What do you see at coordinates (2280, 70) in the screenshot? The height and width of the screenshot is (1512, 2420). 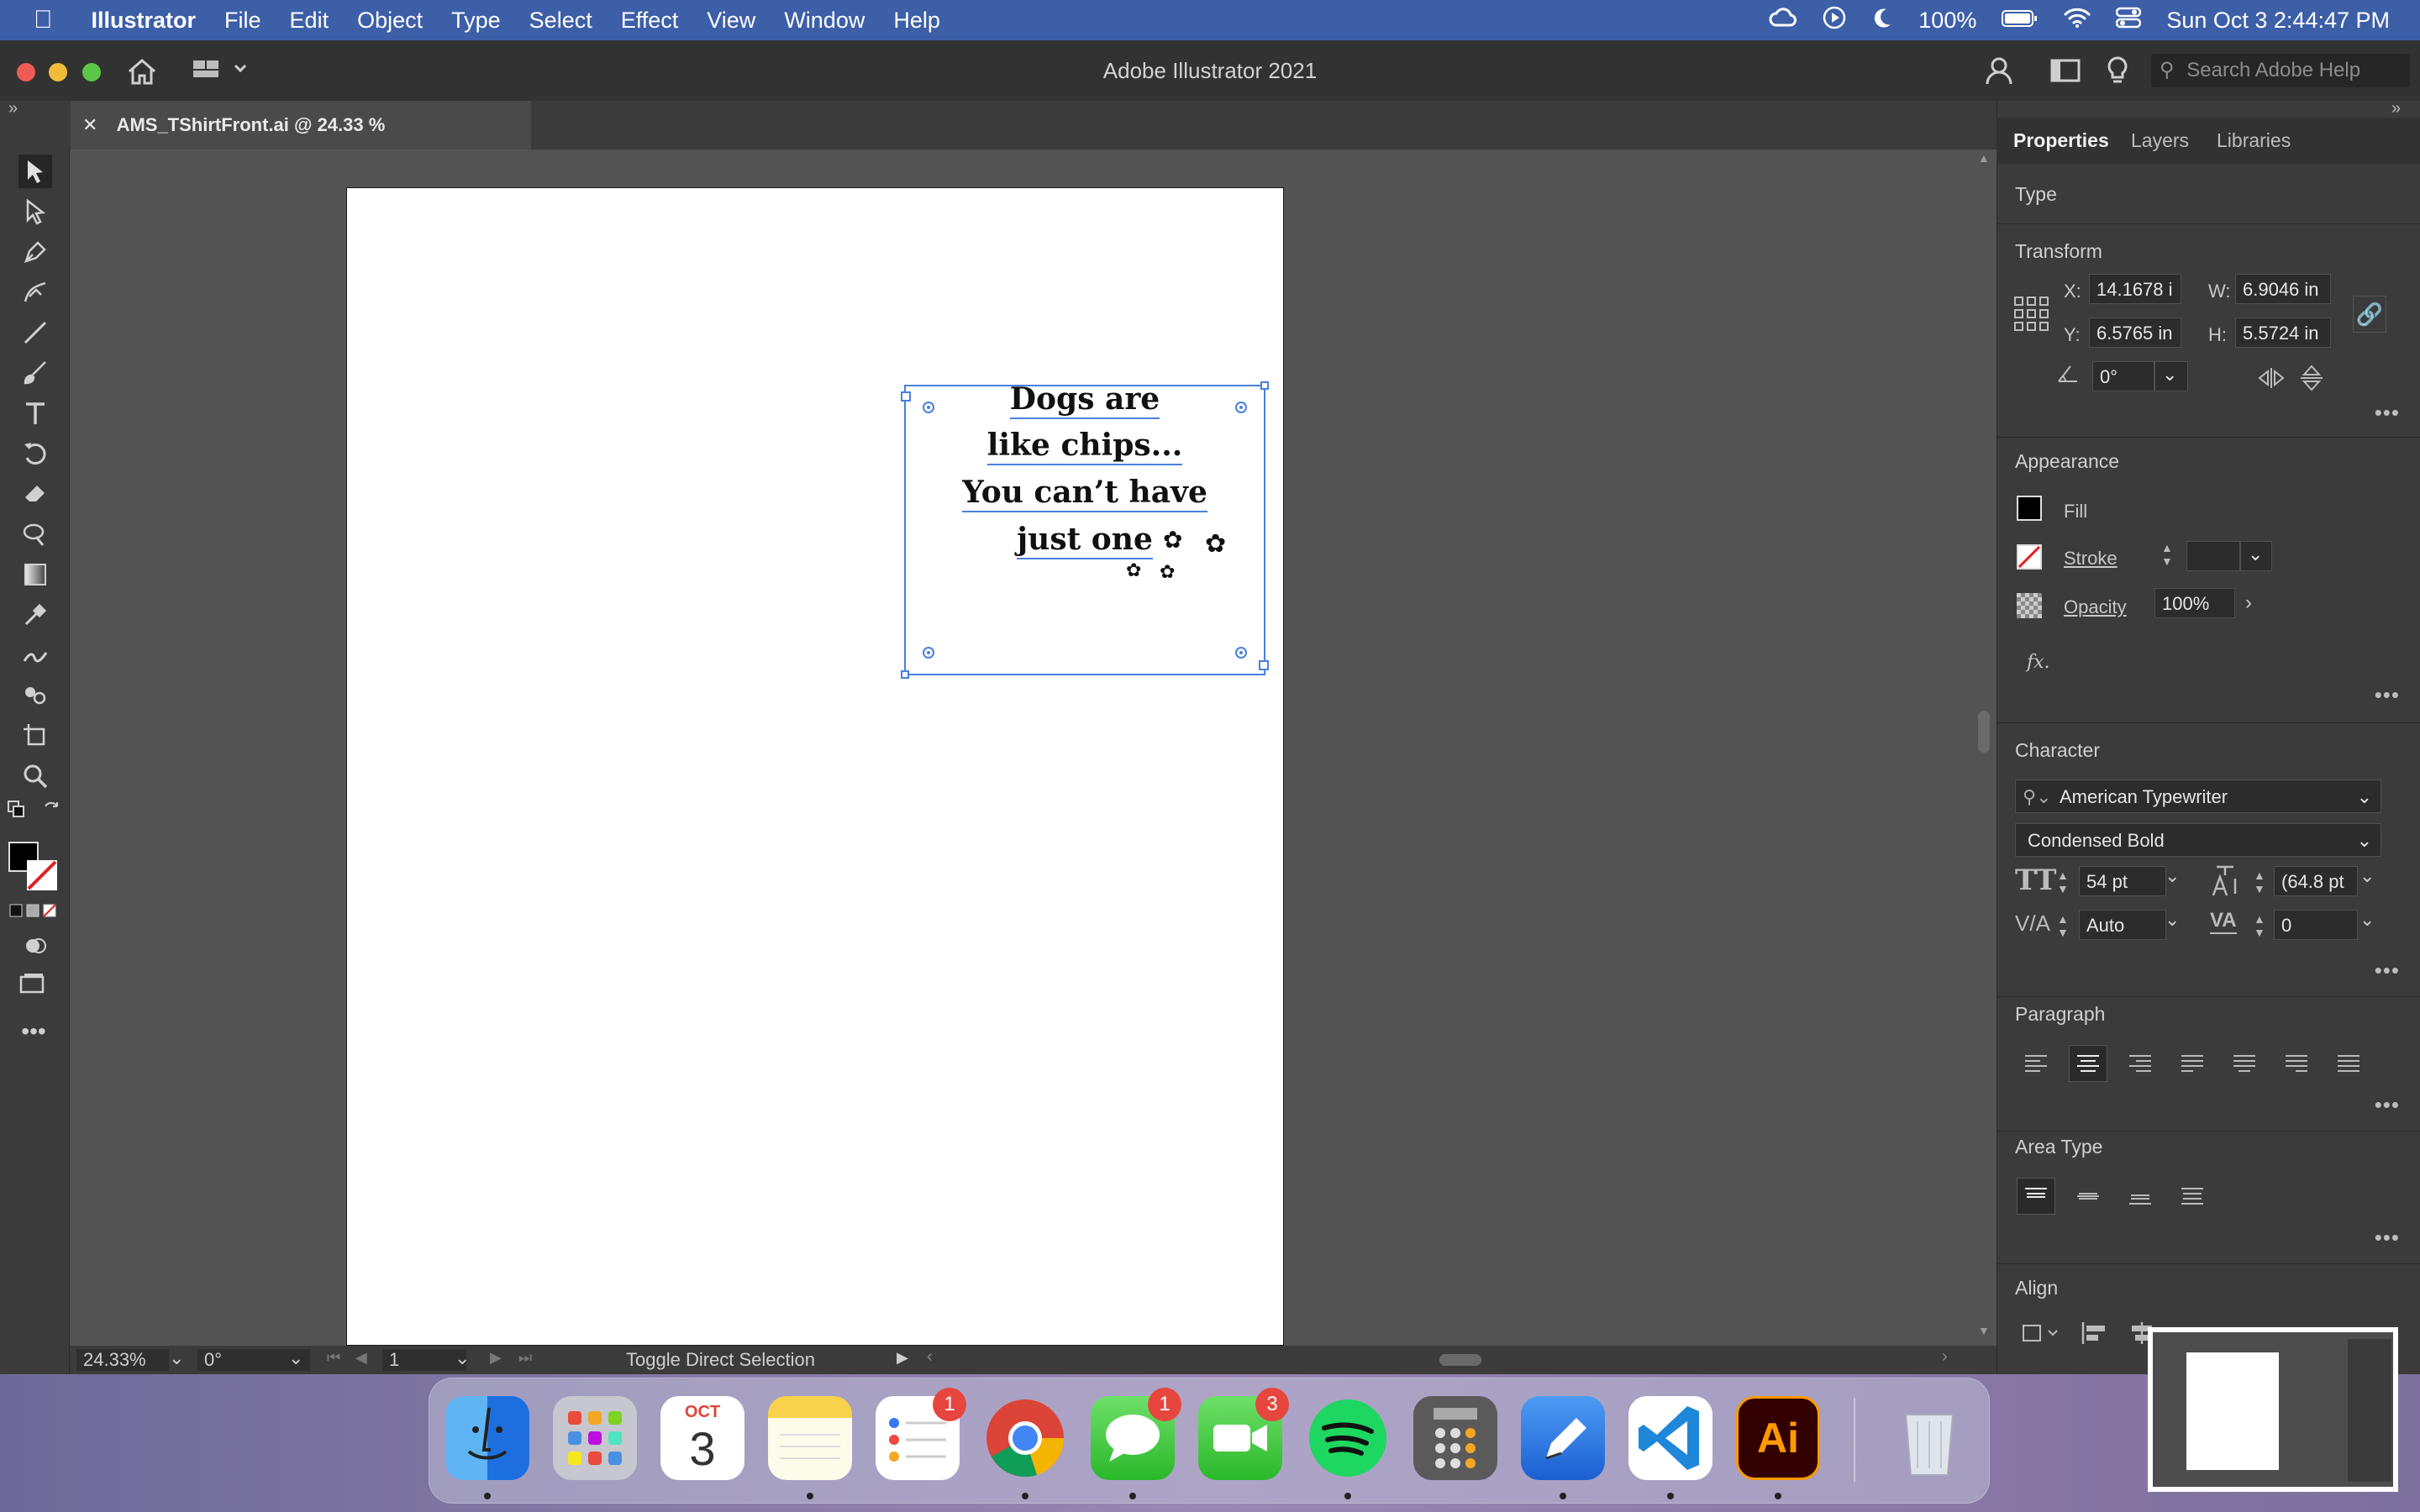 I see `help-search-field: ⚲ Search Adobe Help` at bounding box center [2280, 70].